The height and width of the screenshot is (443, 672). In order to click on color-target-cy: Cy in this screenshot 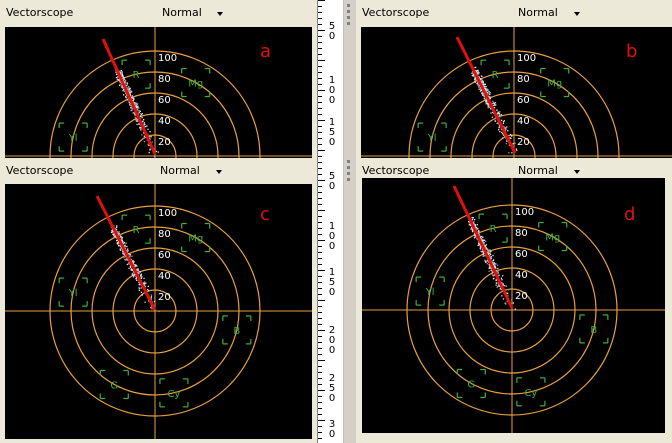, I will do `click(174, 393)`.